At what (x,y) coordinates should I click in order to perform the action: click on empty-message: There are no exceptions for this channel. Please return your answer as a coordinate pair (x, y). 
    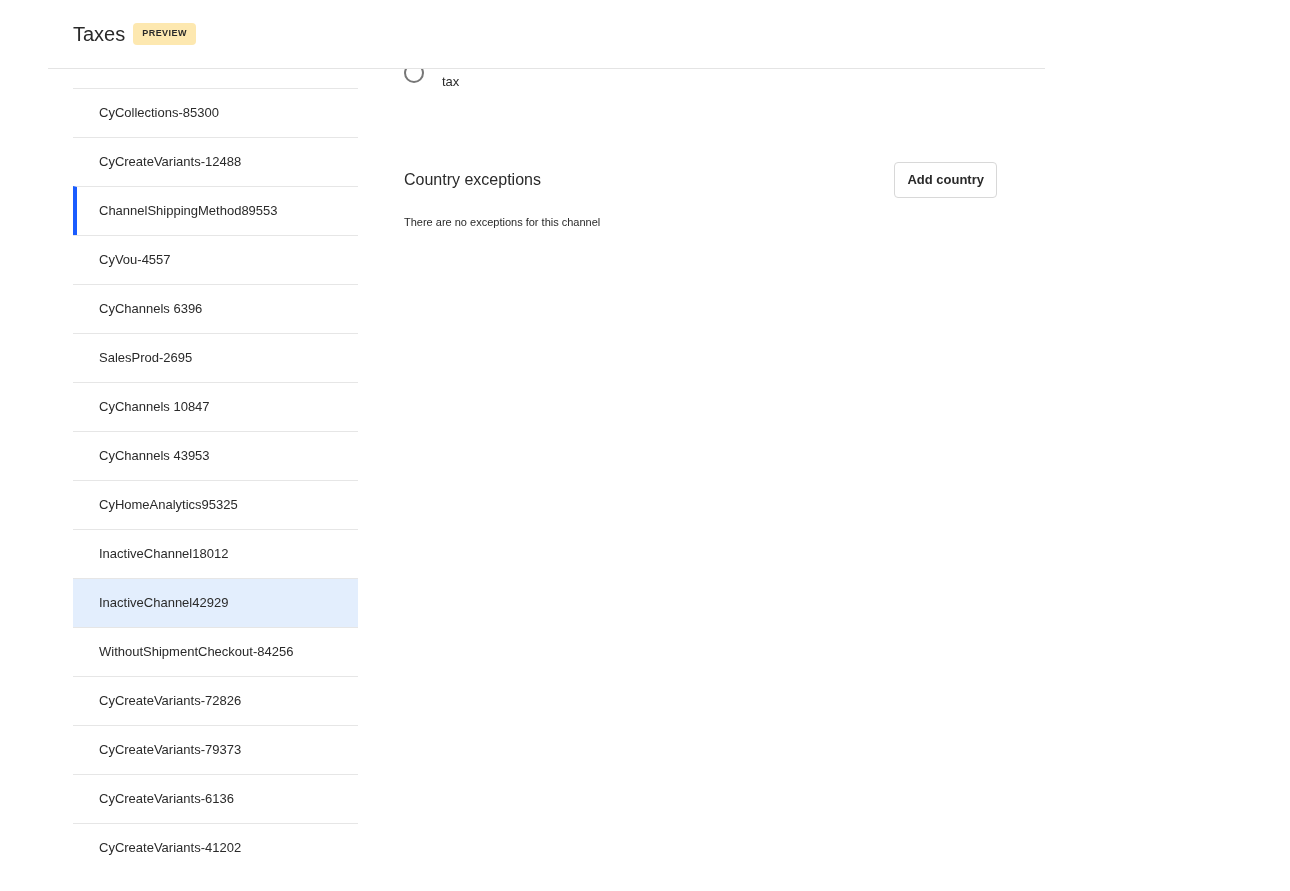
    Looking at the image, I should click on (503, 222).